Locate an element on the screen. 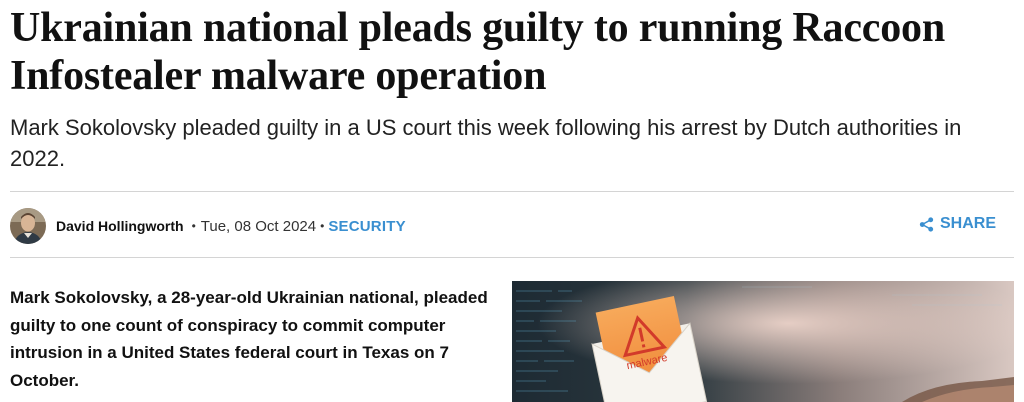 The width and height of the screenshot is (1024, 402). share-label: SHARE is located at coordinates (967, 223).